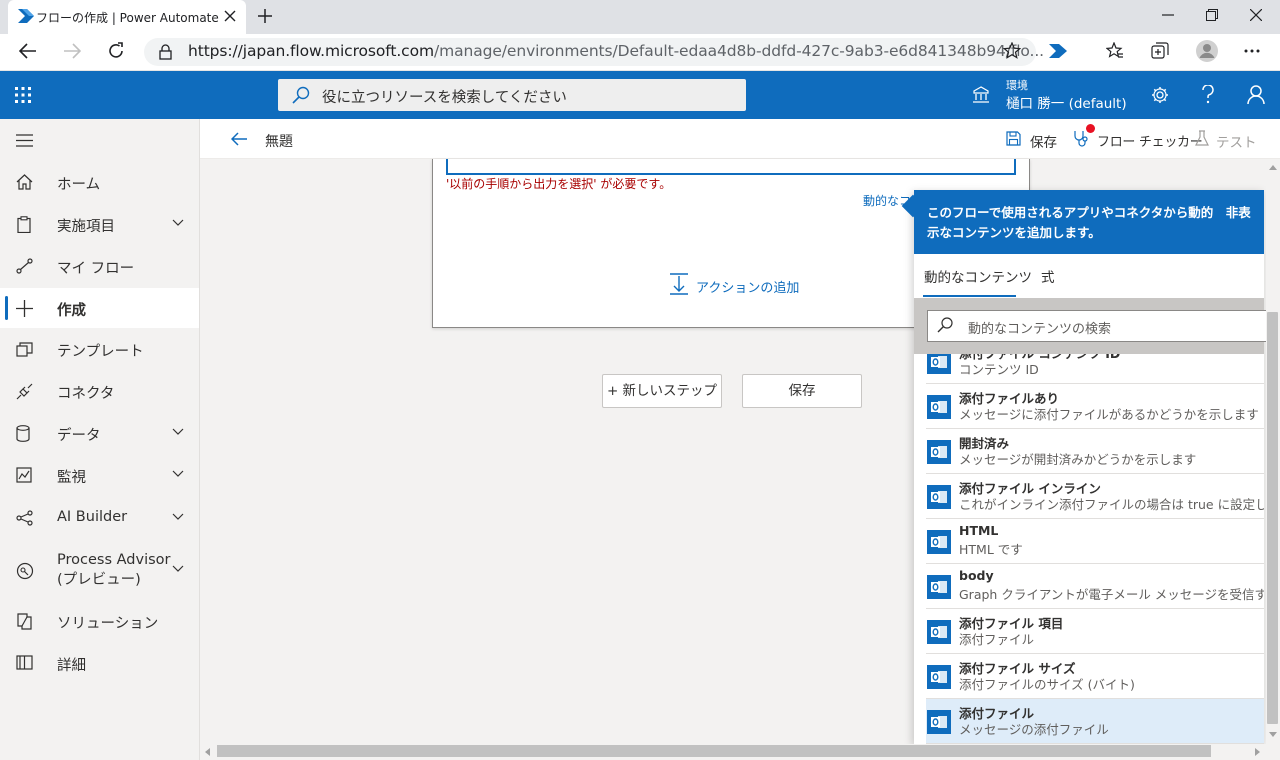  I want to click on environment-icon, so click(981, 95).